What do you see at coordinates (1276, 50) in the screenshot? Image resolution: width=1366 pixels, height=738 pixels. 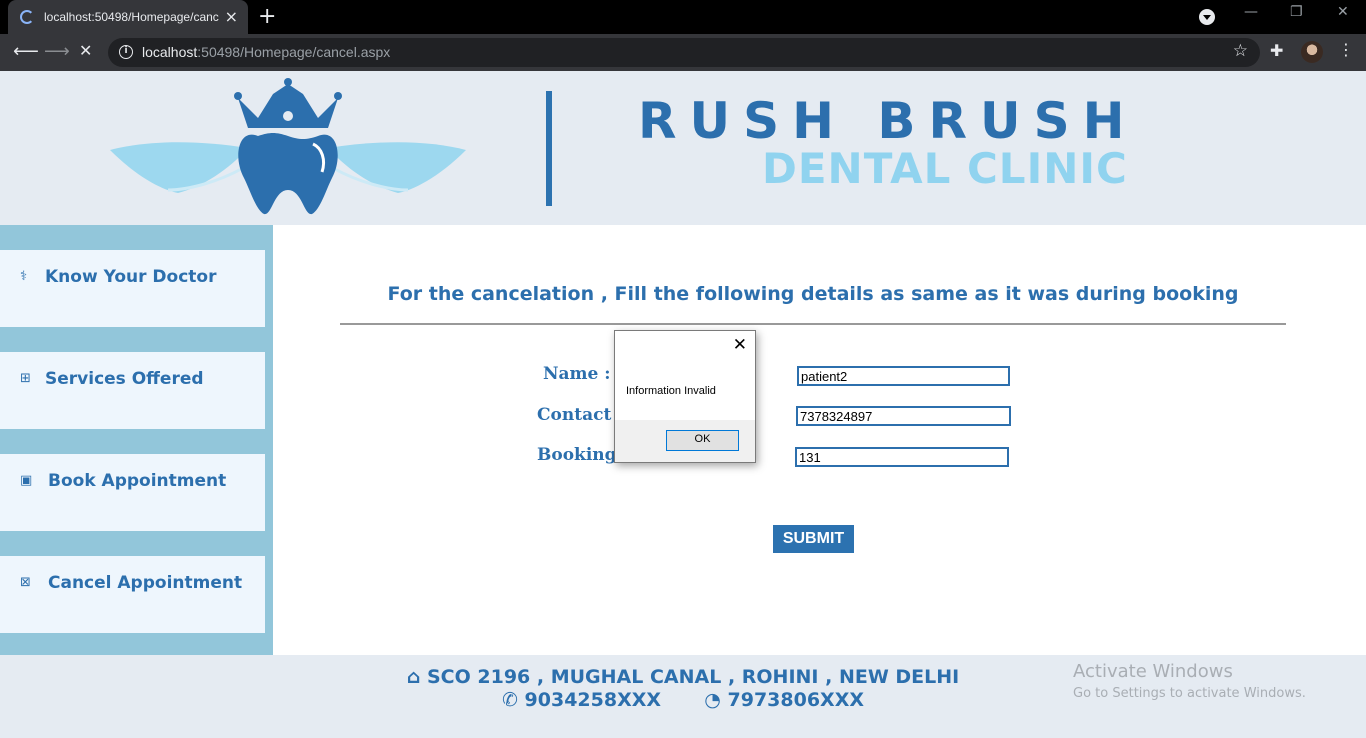 I see `extensions-puzzle-icon: ✚` at bounding box center [1276, 50].